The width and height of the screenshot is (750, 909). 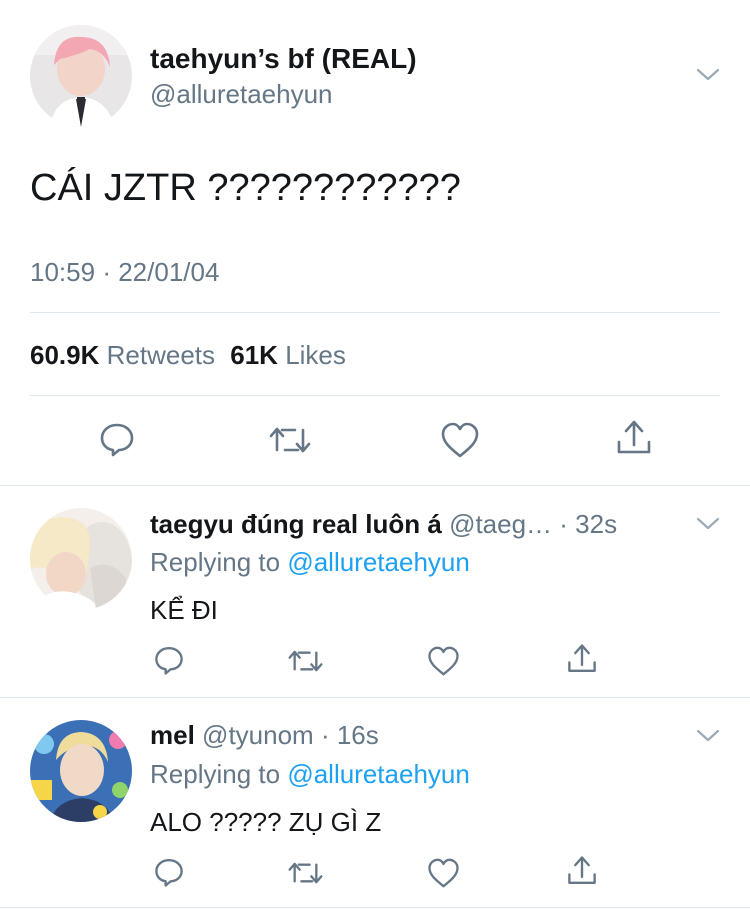 I want to click on display-name: mel, so click(x=172, y=735).